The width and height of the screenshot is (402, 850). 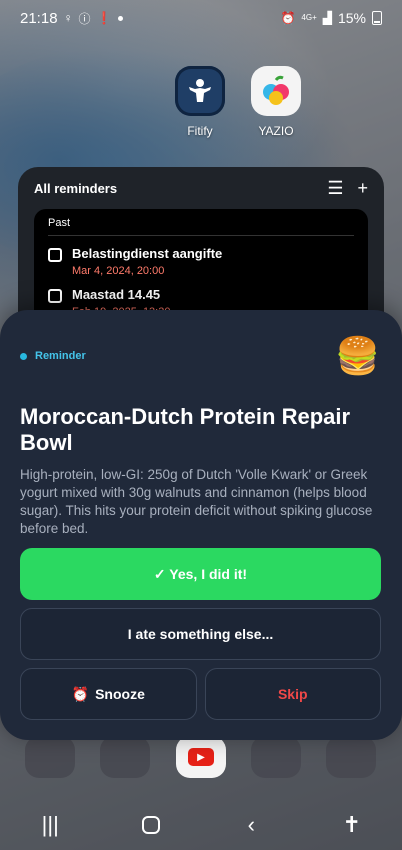 What do you see at coordinates (201, 825) in the screenshot?
I see `navigation-bar: ||| ‹ ✝` at bounding box center [201, 825].